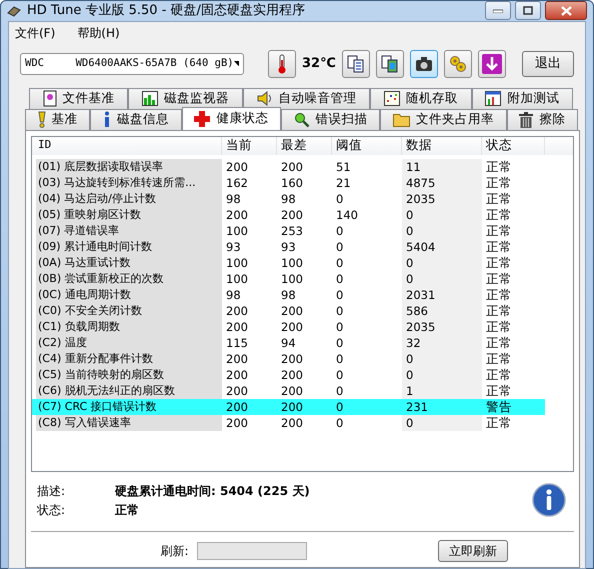  What do you see at coordinates (288, 374) in the screenshot?
I see `table-row: (C5) 当前待映射的扇区数 200 200 0 0 正常` at bounding box center [288, 374].